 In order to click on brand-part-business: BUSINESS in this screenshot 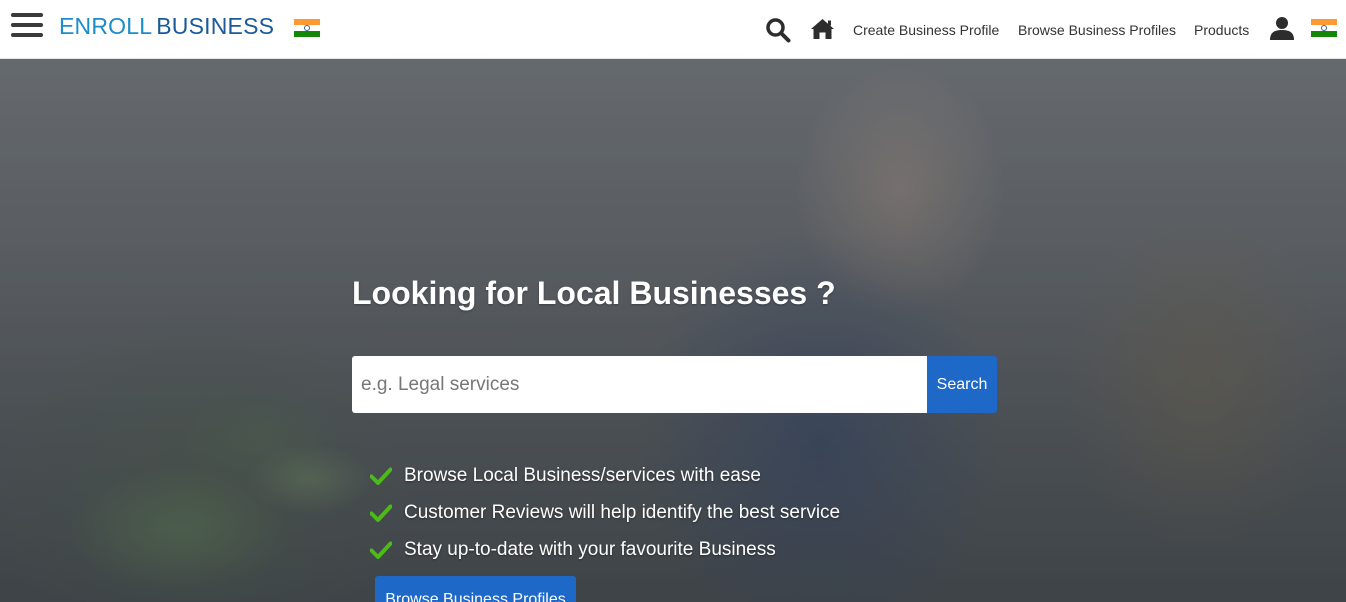, I will do `click(215, 26)`.